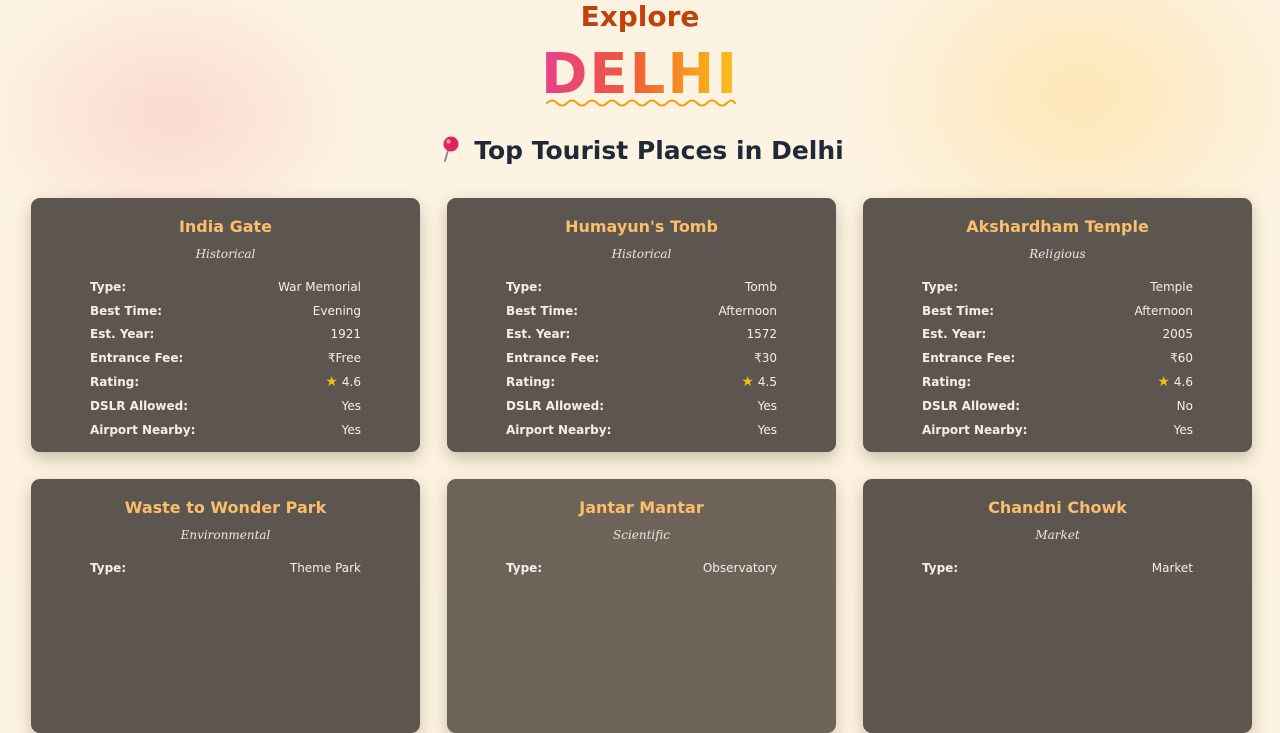  I want to click on detail-value: Tomb, so click(761, 286).